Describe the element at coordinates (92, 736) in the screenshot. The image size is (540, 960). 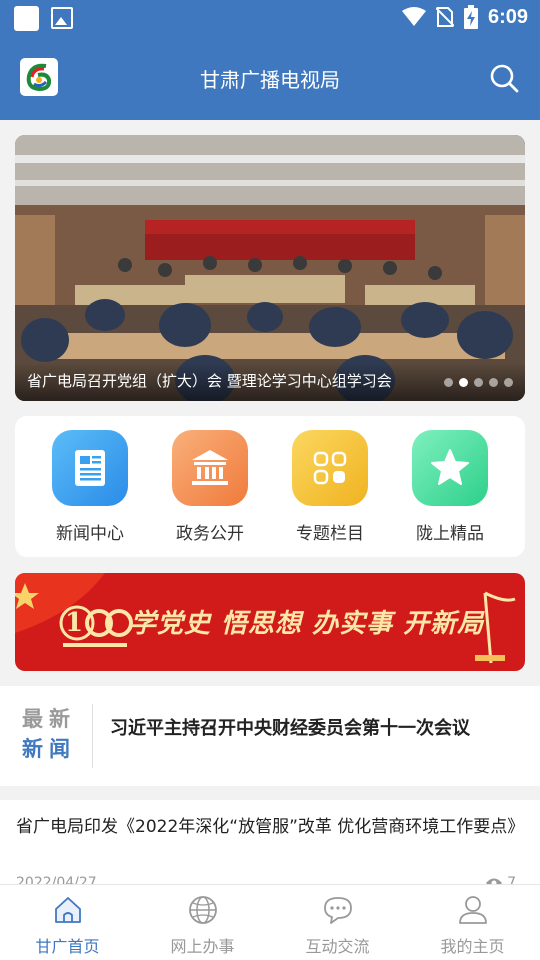
I see `divider` at that location.